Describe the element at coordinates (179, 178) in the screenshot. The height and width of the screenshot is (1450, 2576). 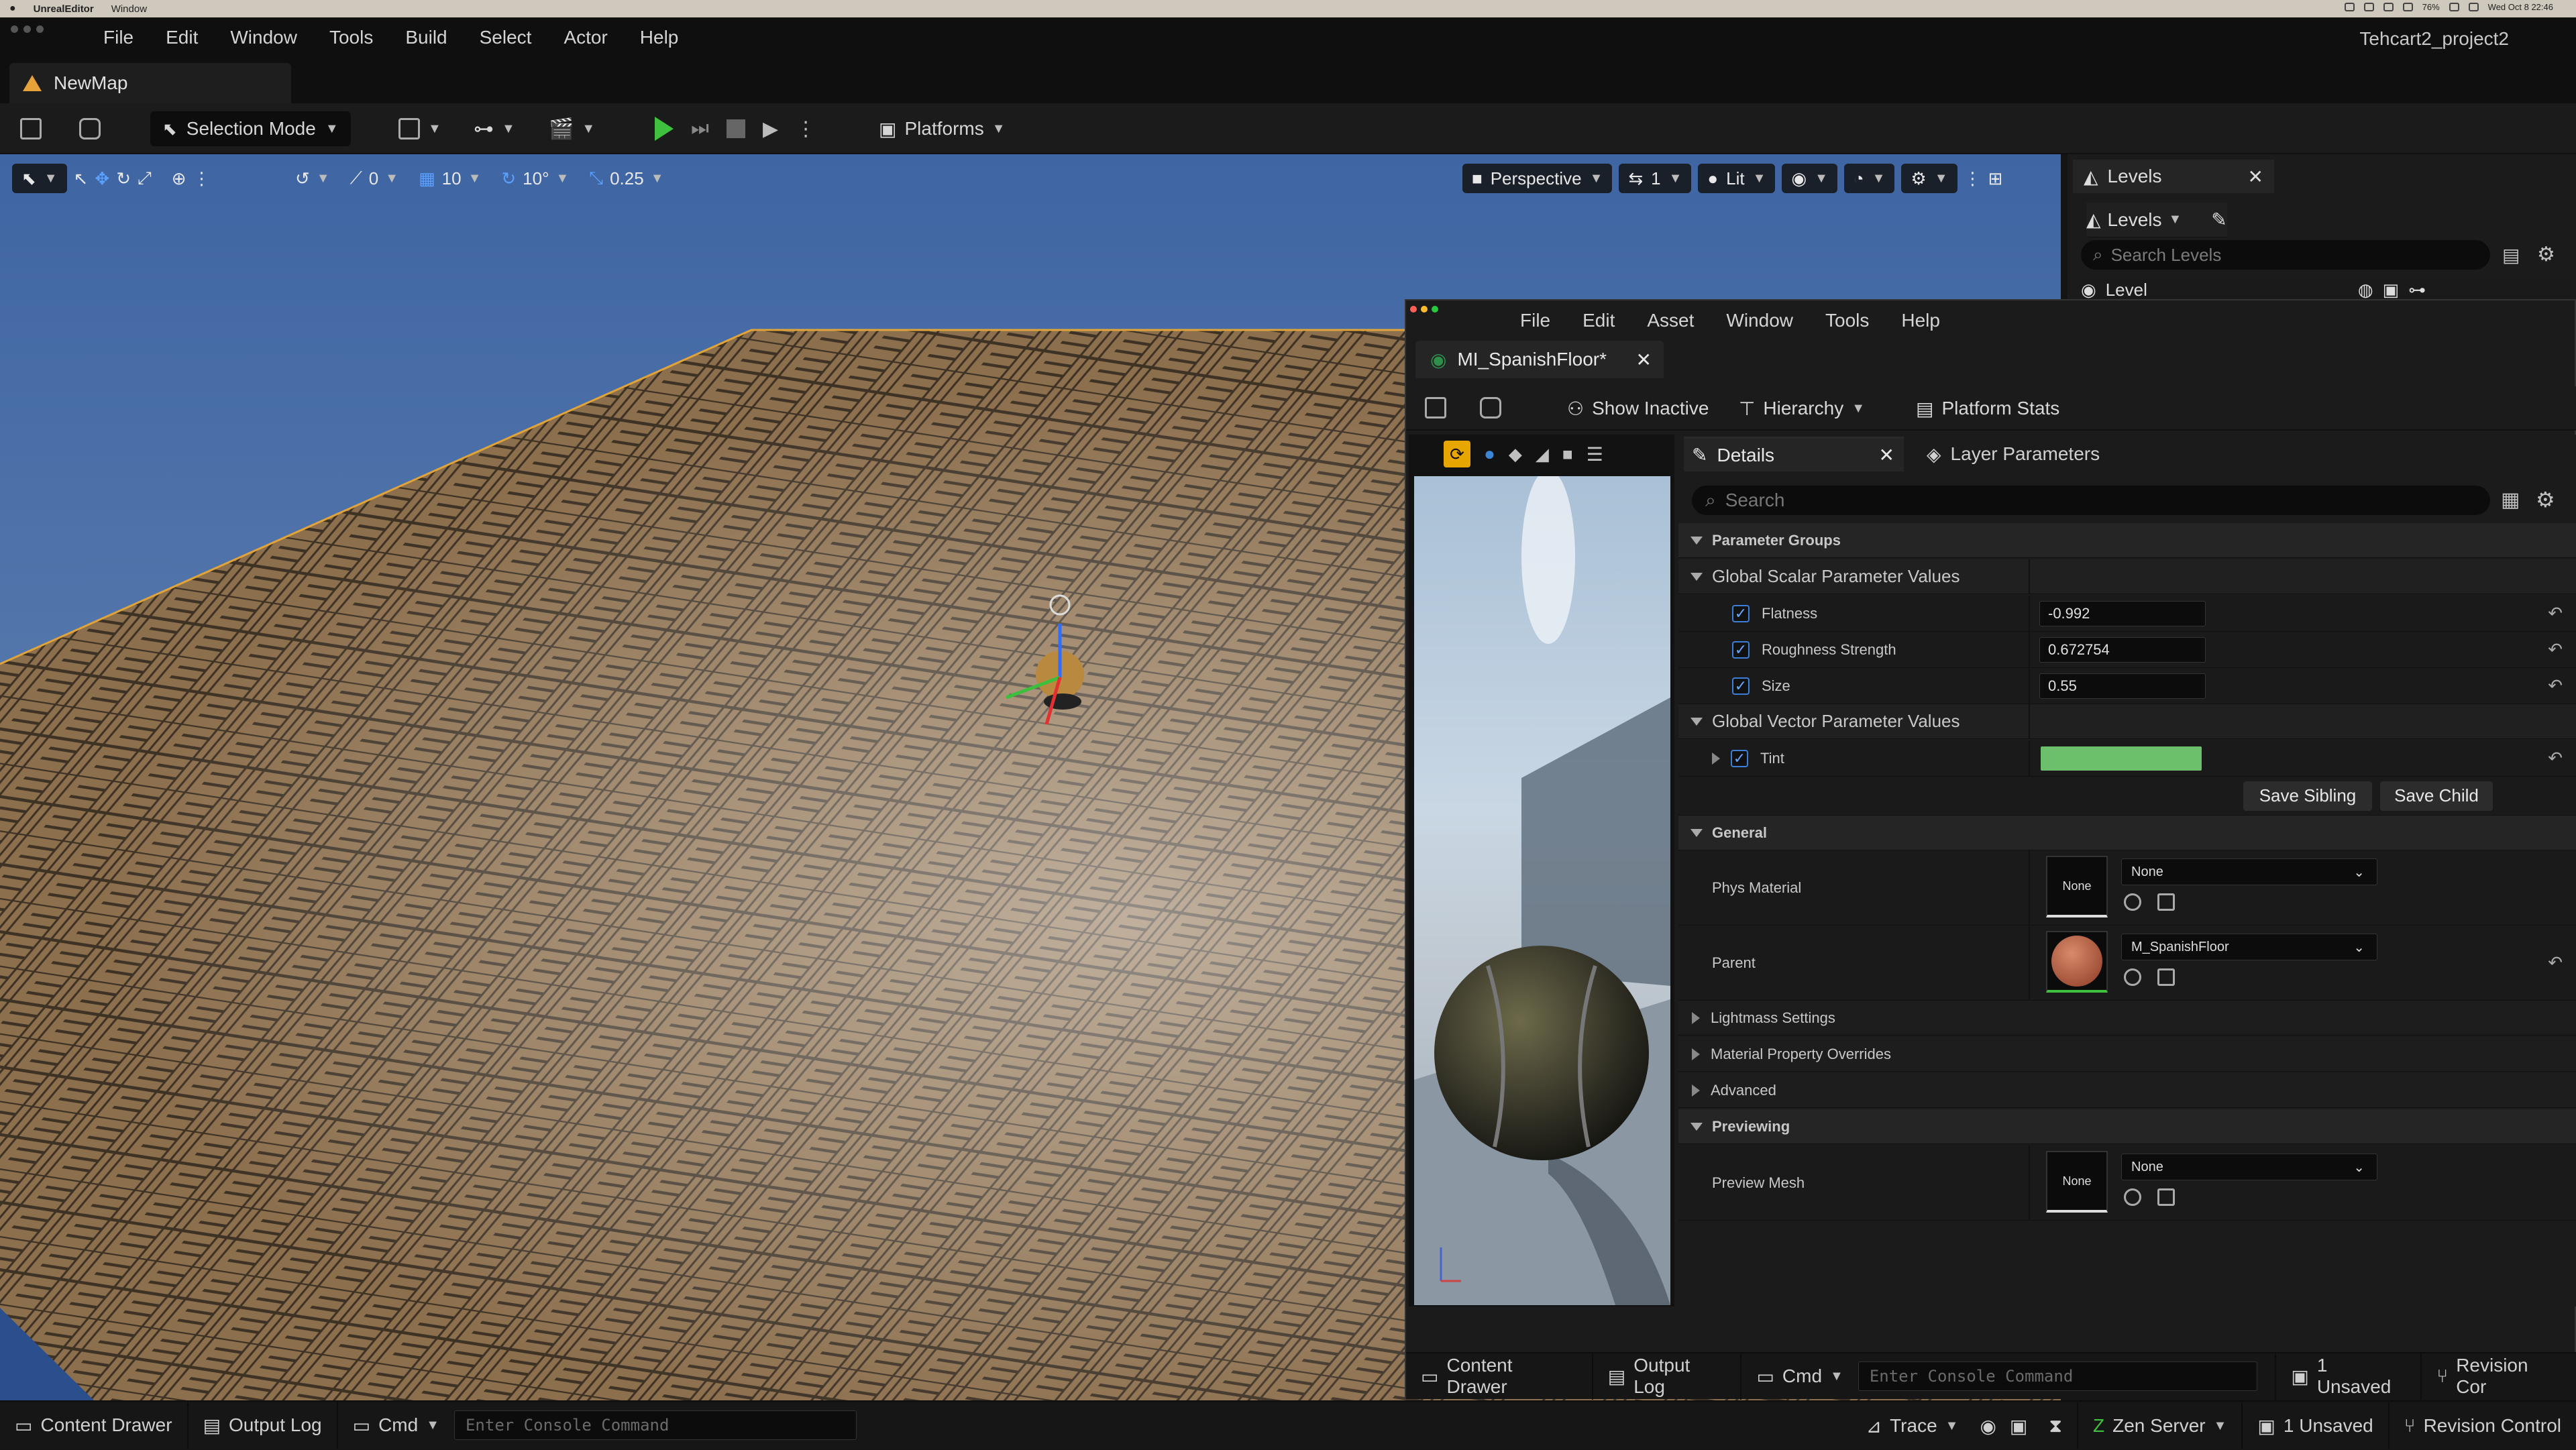
I see `world-space-icon: ⊕` at that location.